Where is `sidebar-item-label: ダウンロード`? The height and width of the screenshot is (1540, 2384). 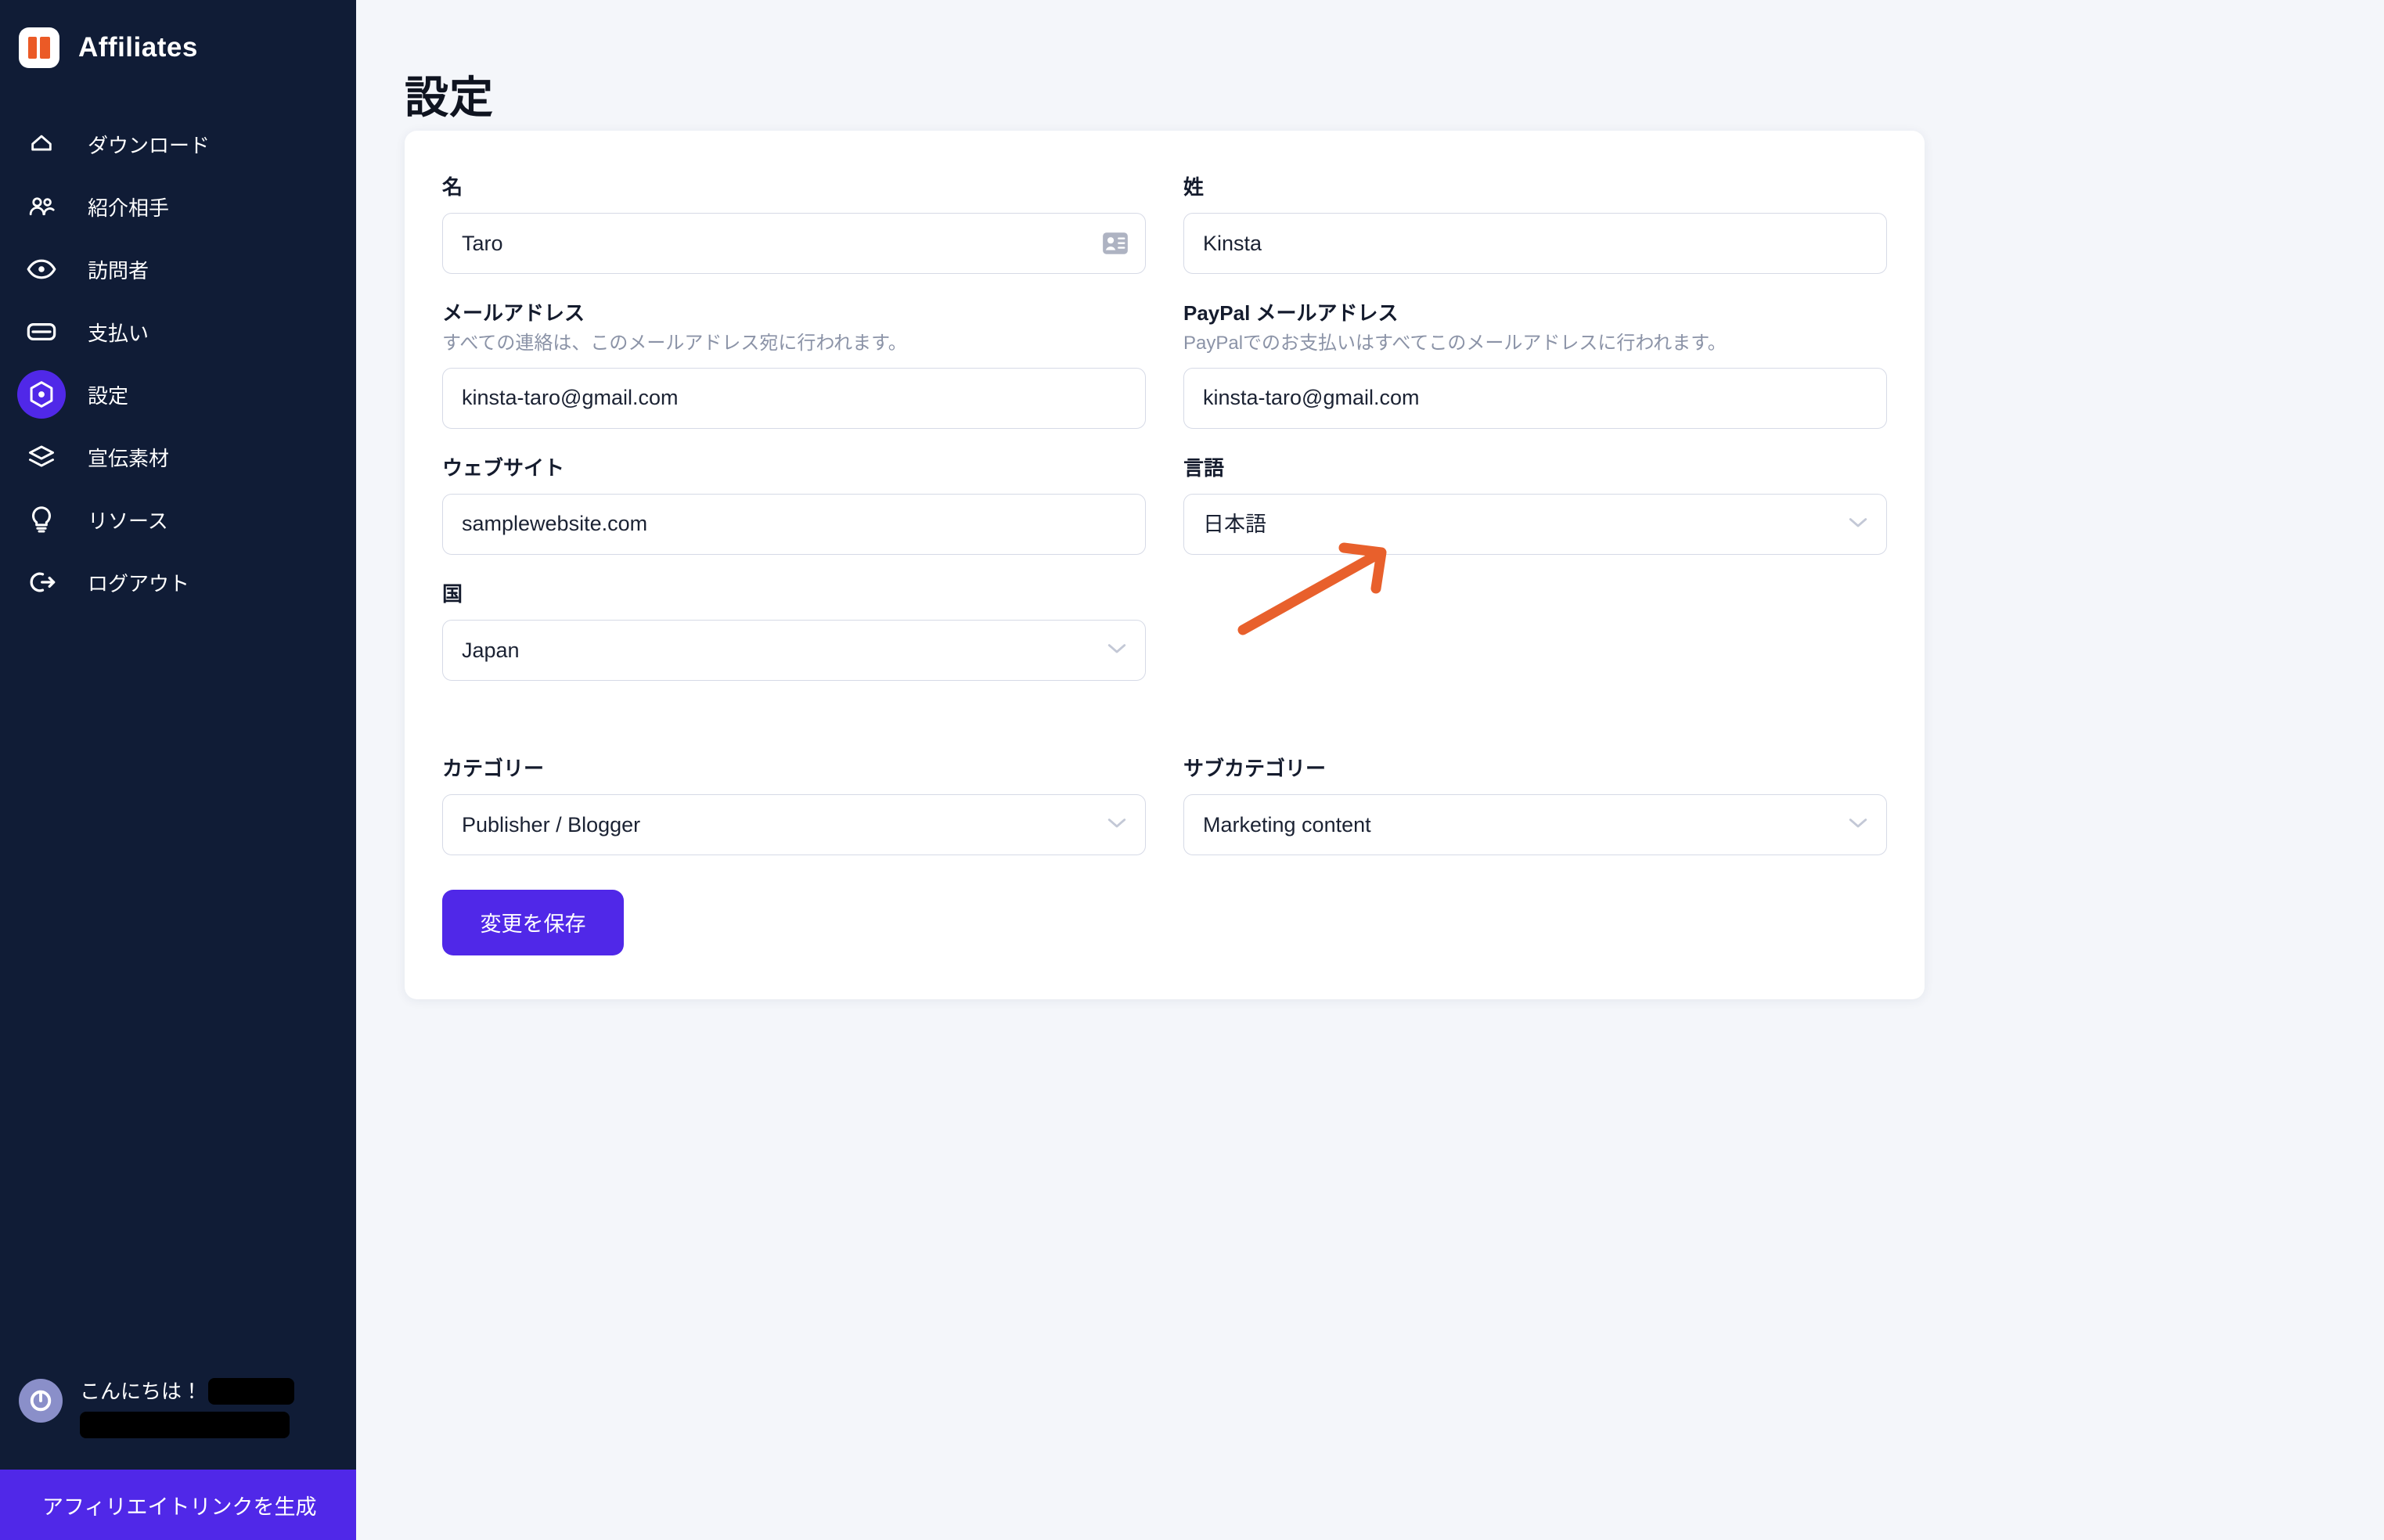
sidebar-item-label: ダウンロード is located at coordinates (150, 145).